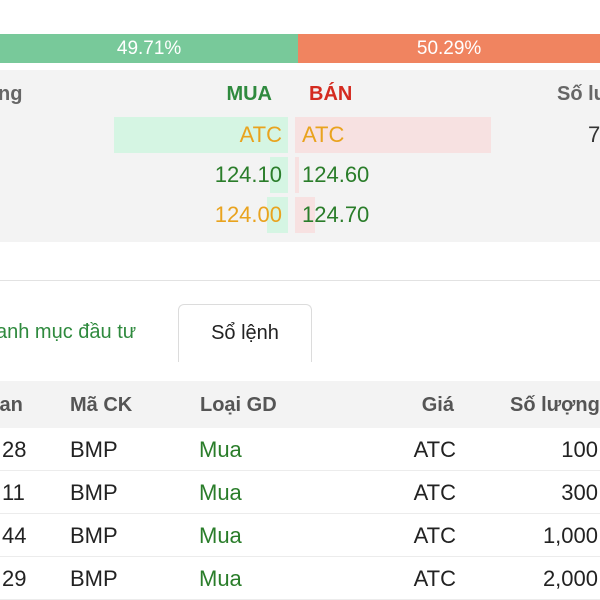 The width and height of the screenshot is (600, 600). I want to click on col-header-type: Loại GD, so click(238, 405).